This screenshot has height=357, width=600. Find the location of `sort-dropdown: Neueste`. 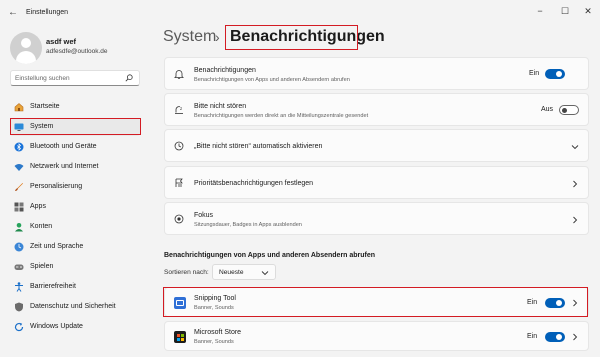

sort-dropdown: Neueste is located at coordinates (244, 272).